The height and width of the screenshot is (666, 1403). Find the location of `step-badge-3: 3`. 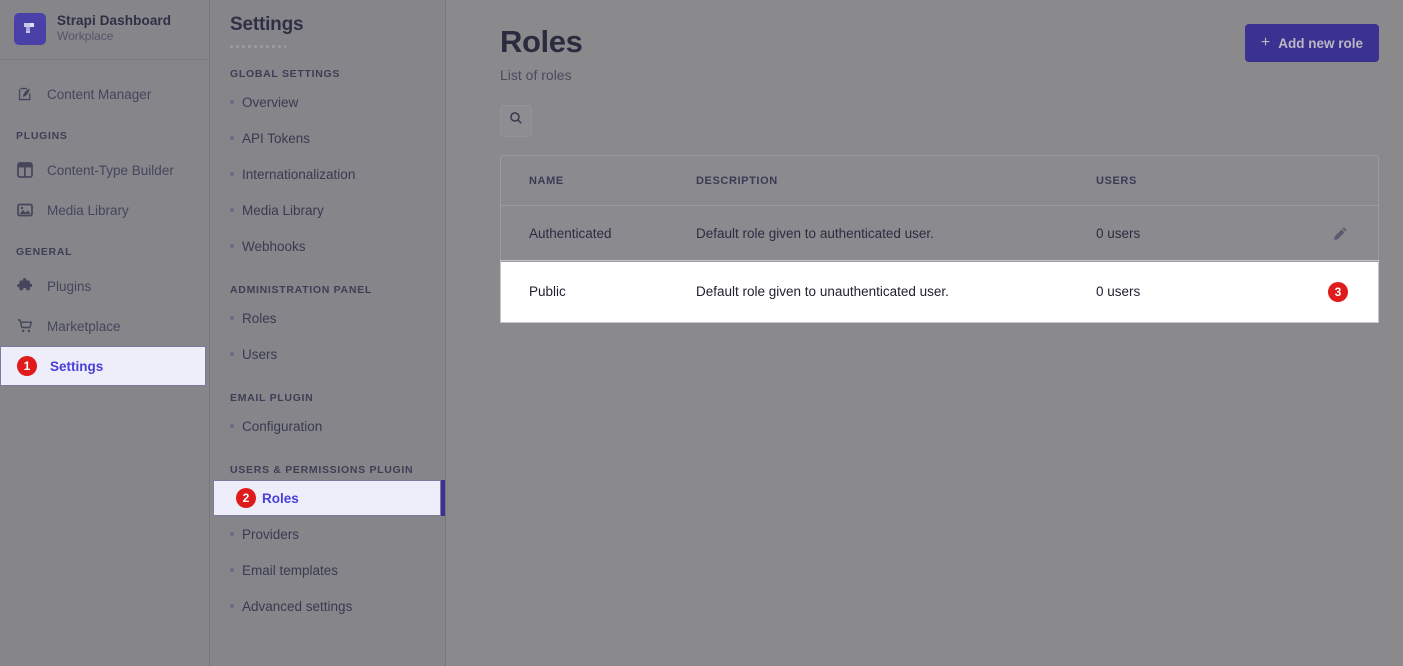

step-badge-3: 3 is located at coordinates (1338, 291).